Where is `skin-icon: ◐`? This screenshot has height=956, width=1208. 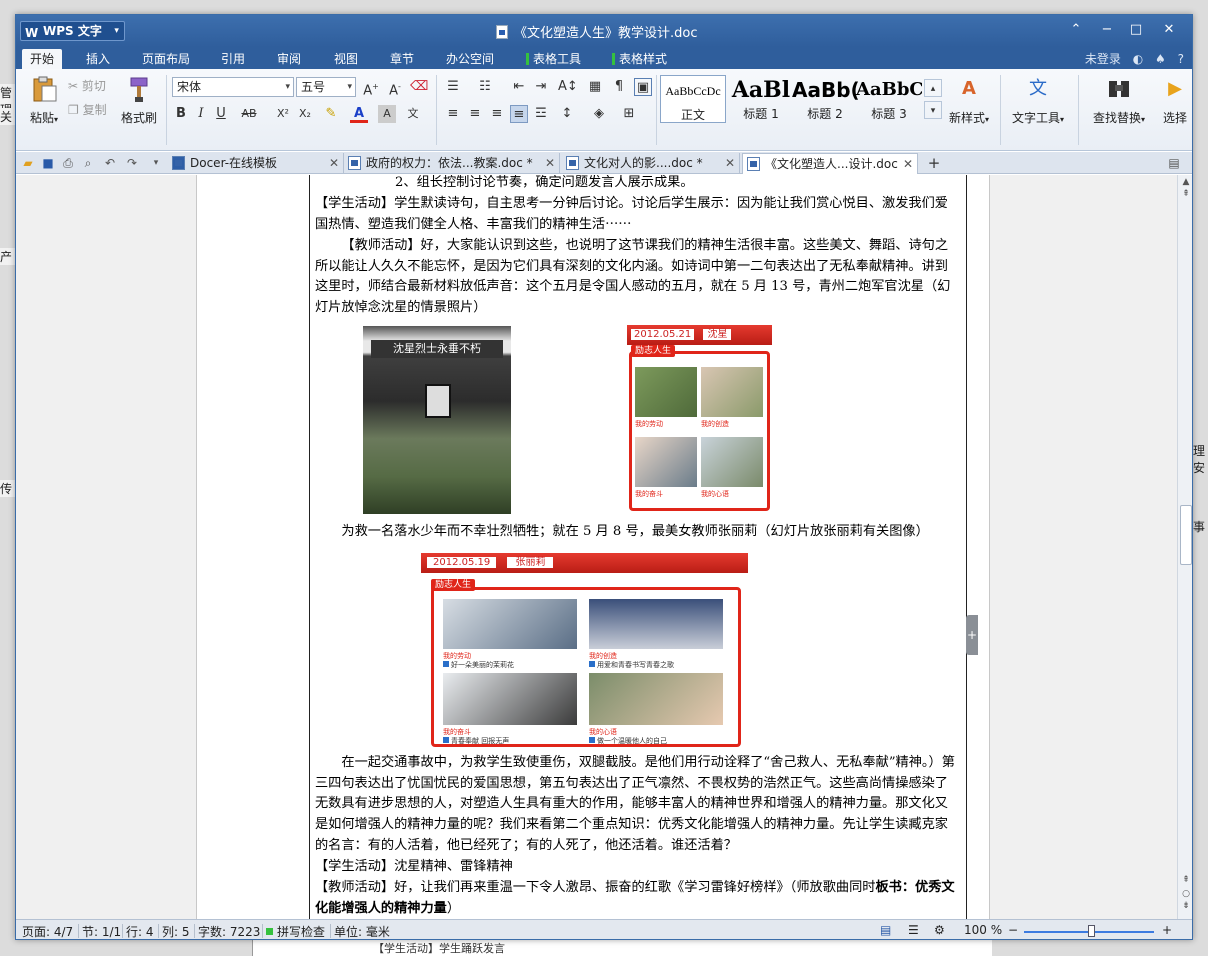
skin-icon: ◐ is located at coordinates (1138, 59).